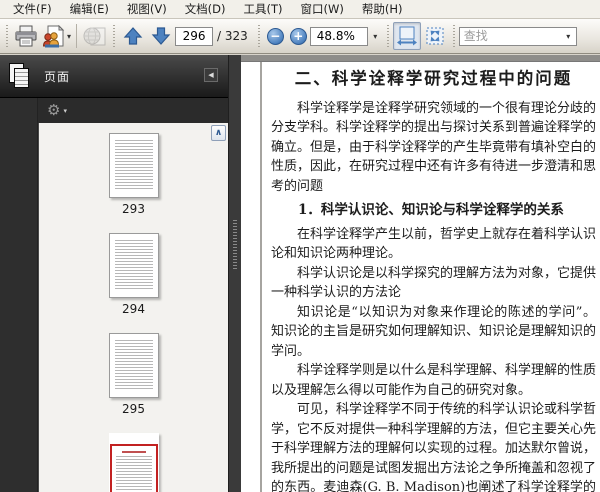 The image size is (600, 492). Describe the element at coordinates (65, 111) in the screenshot. I see `gear-dropdown-caret: ▾` at that location.